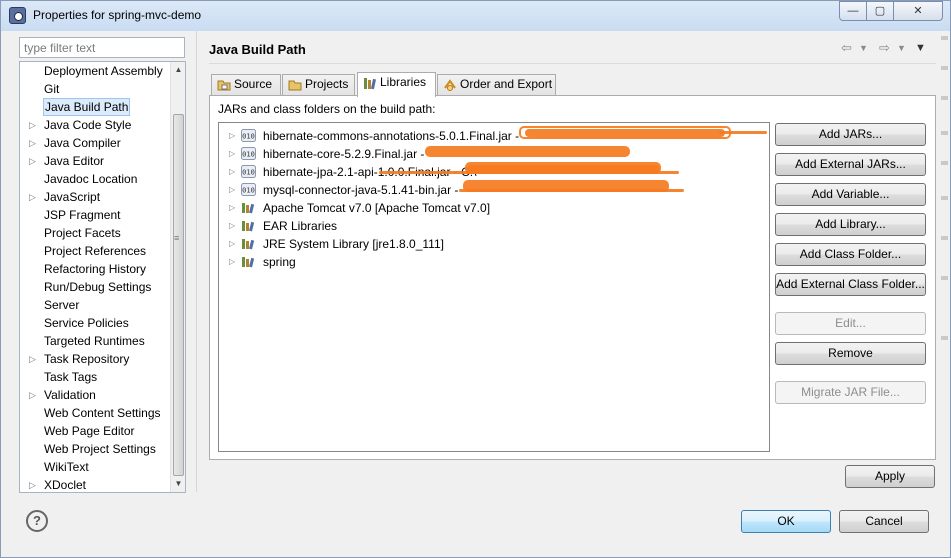 This screenshot has height=558, width=951. What do you see at coordinates (920, 48) in the screenshot?
I see `view-menu-icon: ▼` at bounding box center [920, 48].